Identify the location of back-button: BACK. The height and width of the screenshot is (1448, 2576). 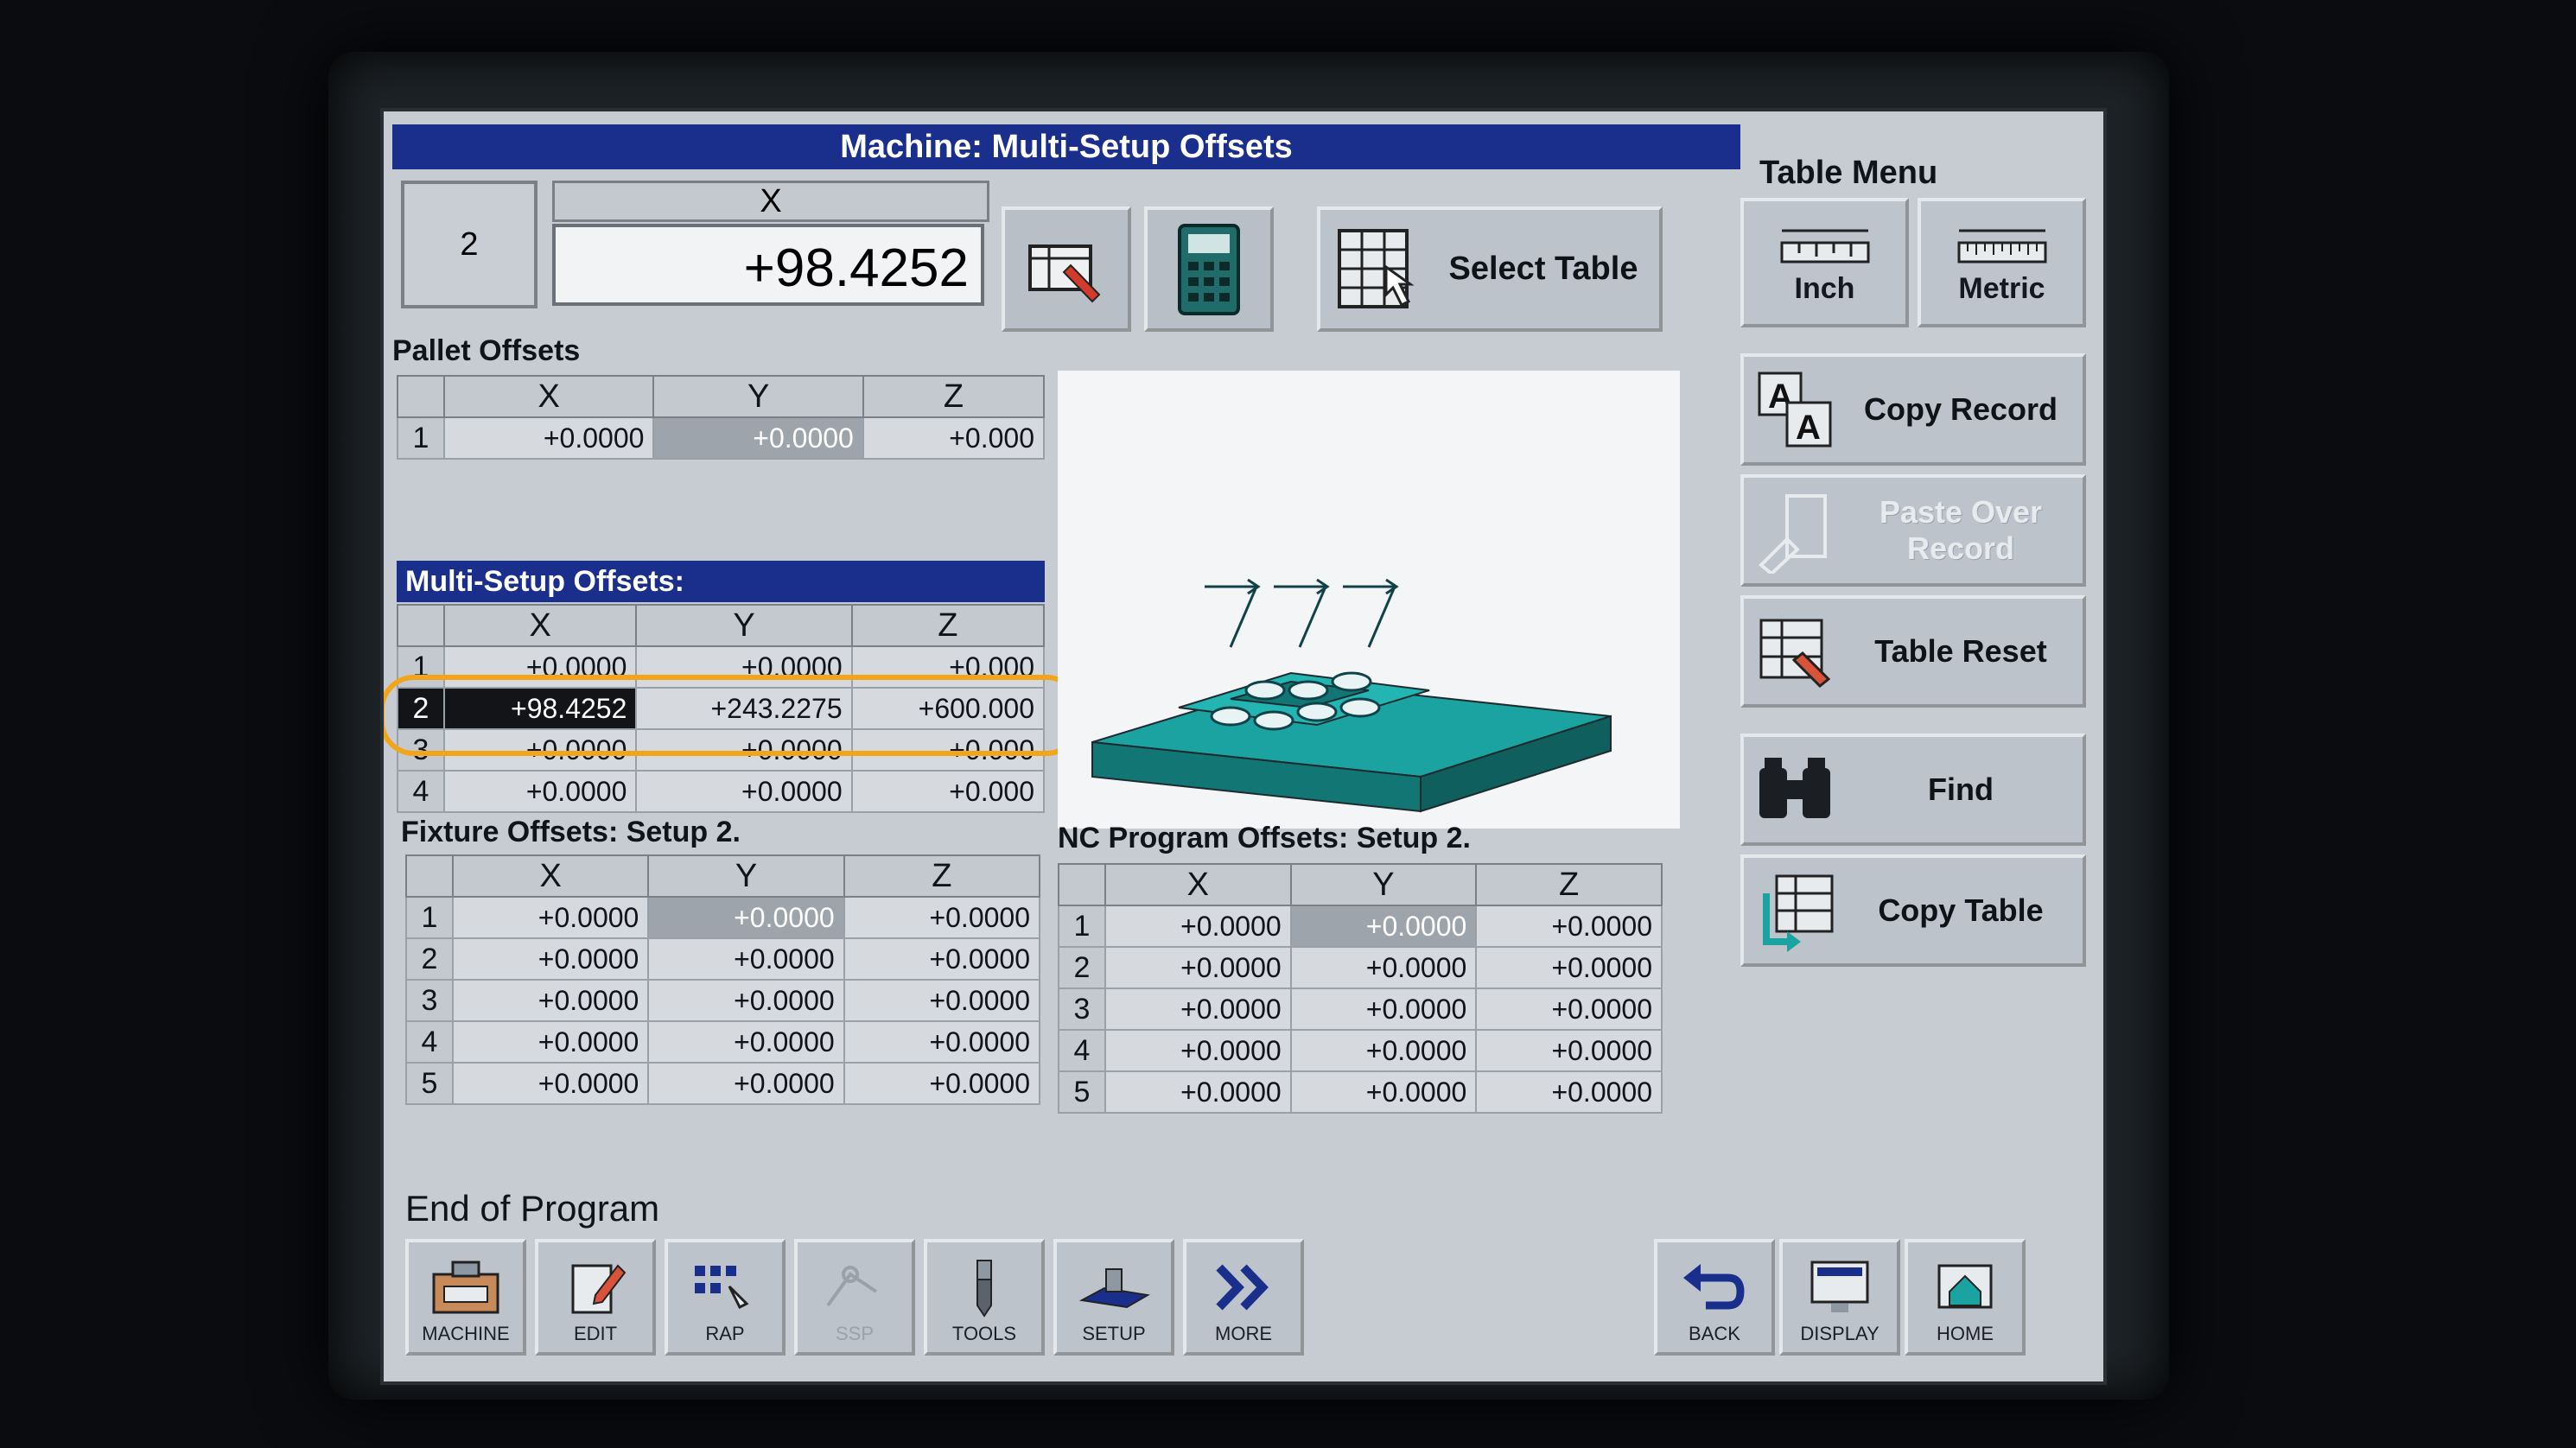
(1714, 1297).